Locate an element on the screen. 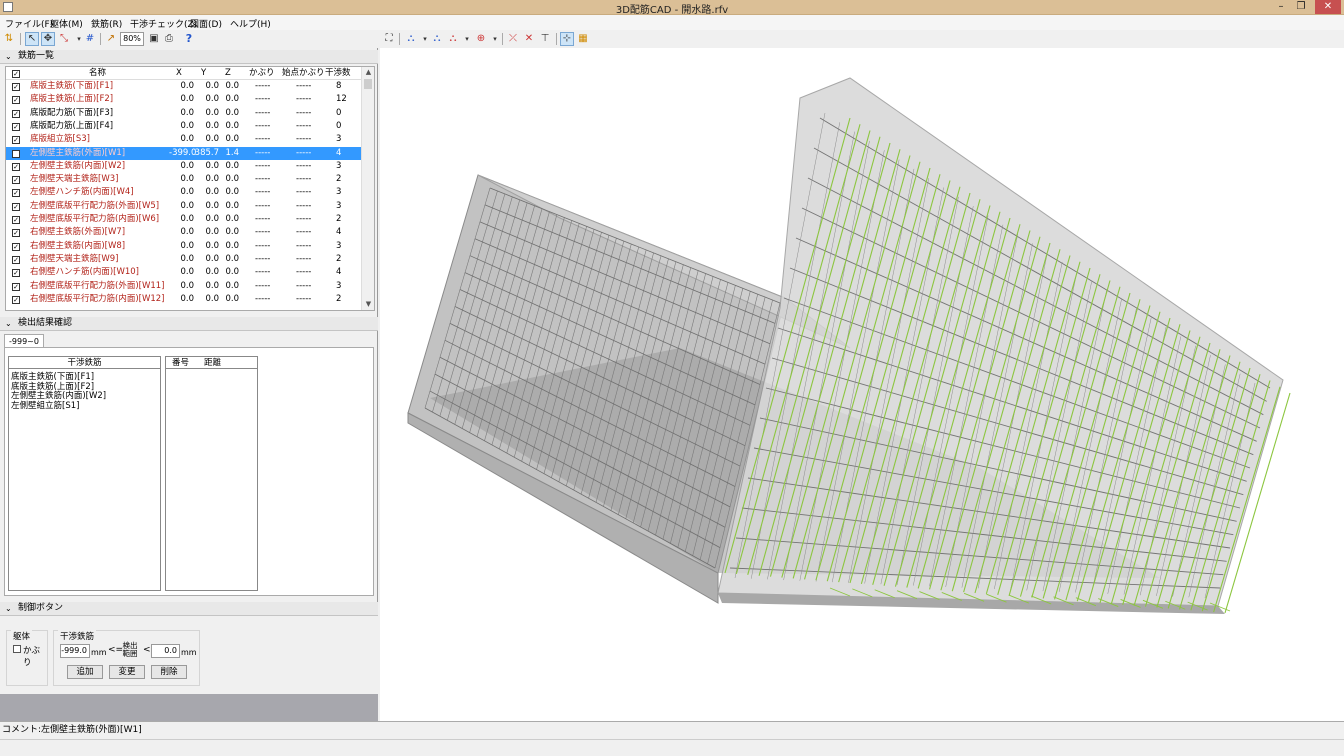  delete-button: 削除 is located at coordinates (169, 672).